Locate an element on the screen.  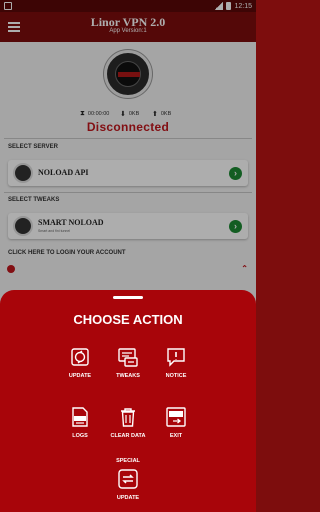
notice-icon is located at coordinates (176, 357).